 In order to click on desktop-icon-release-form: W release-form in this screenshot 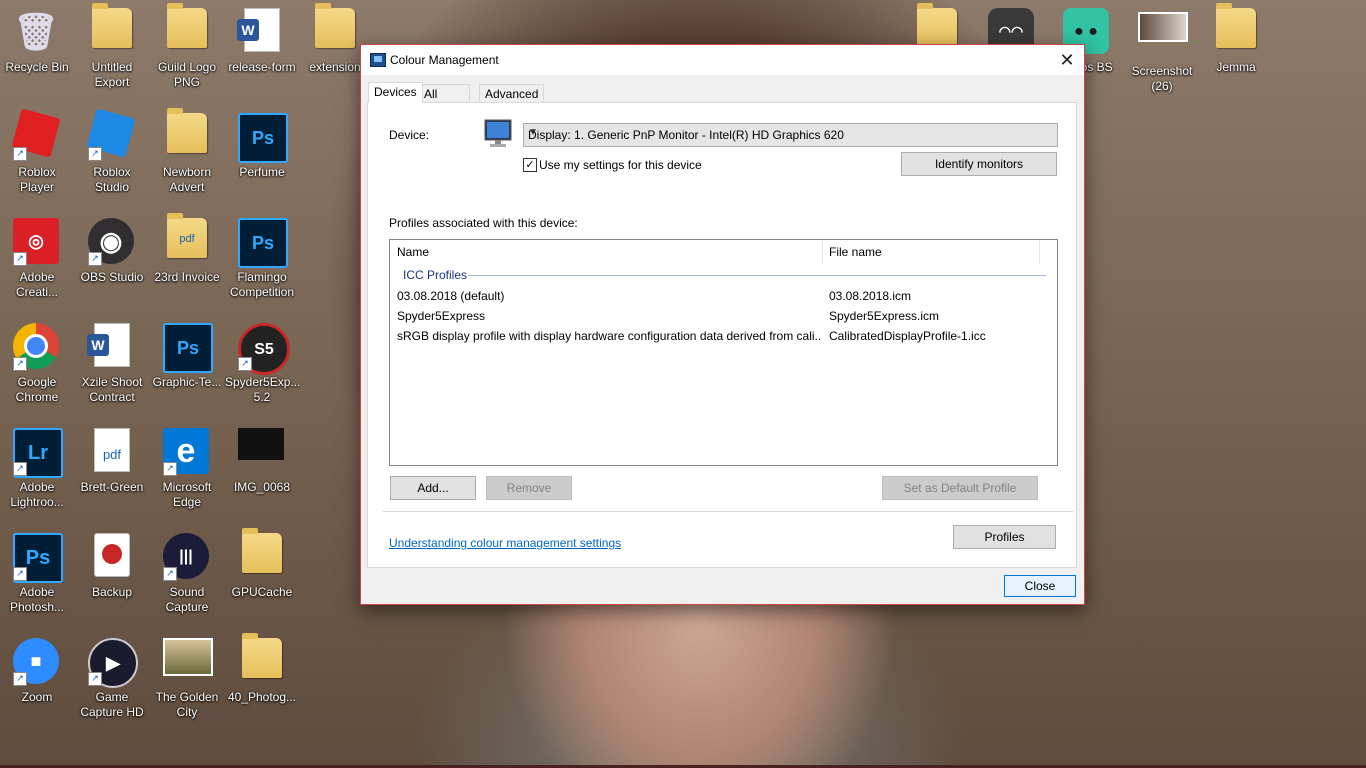, I will do `click(262, 37)`.